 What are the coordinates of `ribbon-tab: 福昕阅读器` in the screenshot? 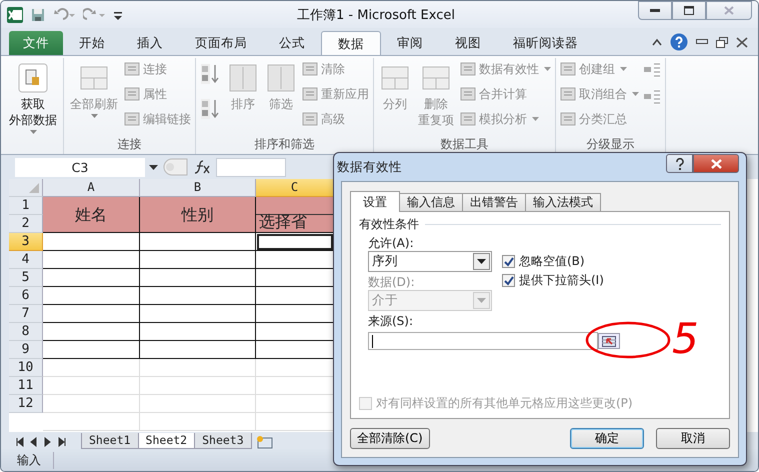 It's located at (545, 43).